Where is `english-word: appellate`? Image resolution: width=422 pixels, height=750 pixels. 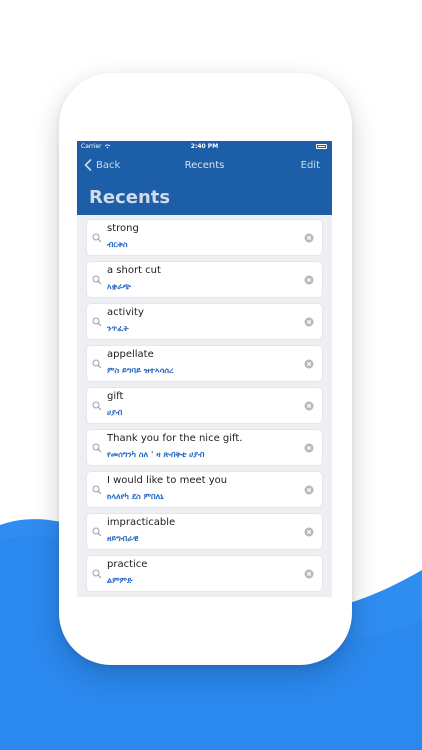
english-word: appellate is located at coordinates (130, 354).